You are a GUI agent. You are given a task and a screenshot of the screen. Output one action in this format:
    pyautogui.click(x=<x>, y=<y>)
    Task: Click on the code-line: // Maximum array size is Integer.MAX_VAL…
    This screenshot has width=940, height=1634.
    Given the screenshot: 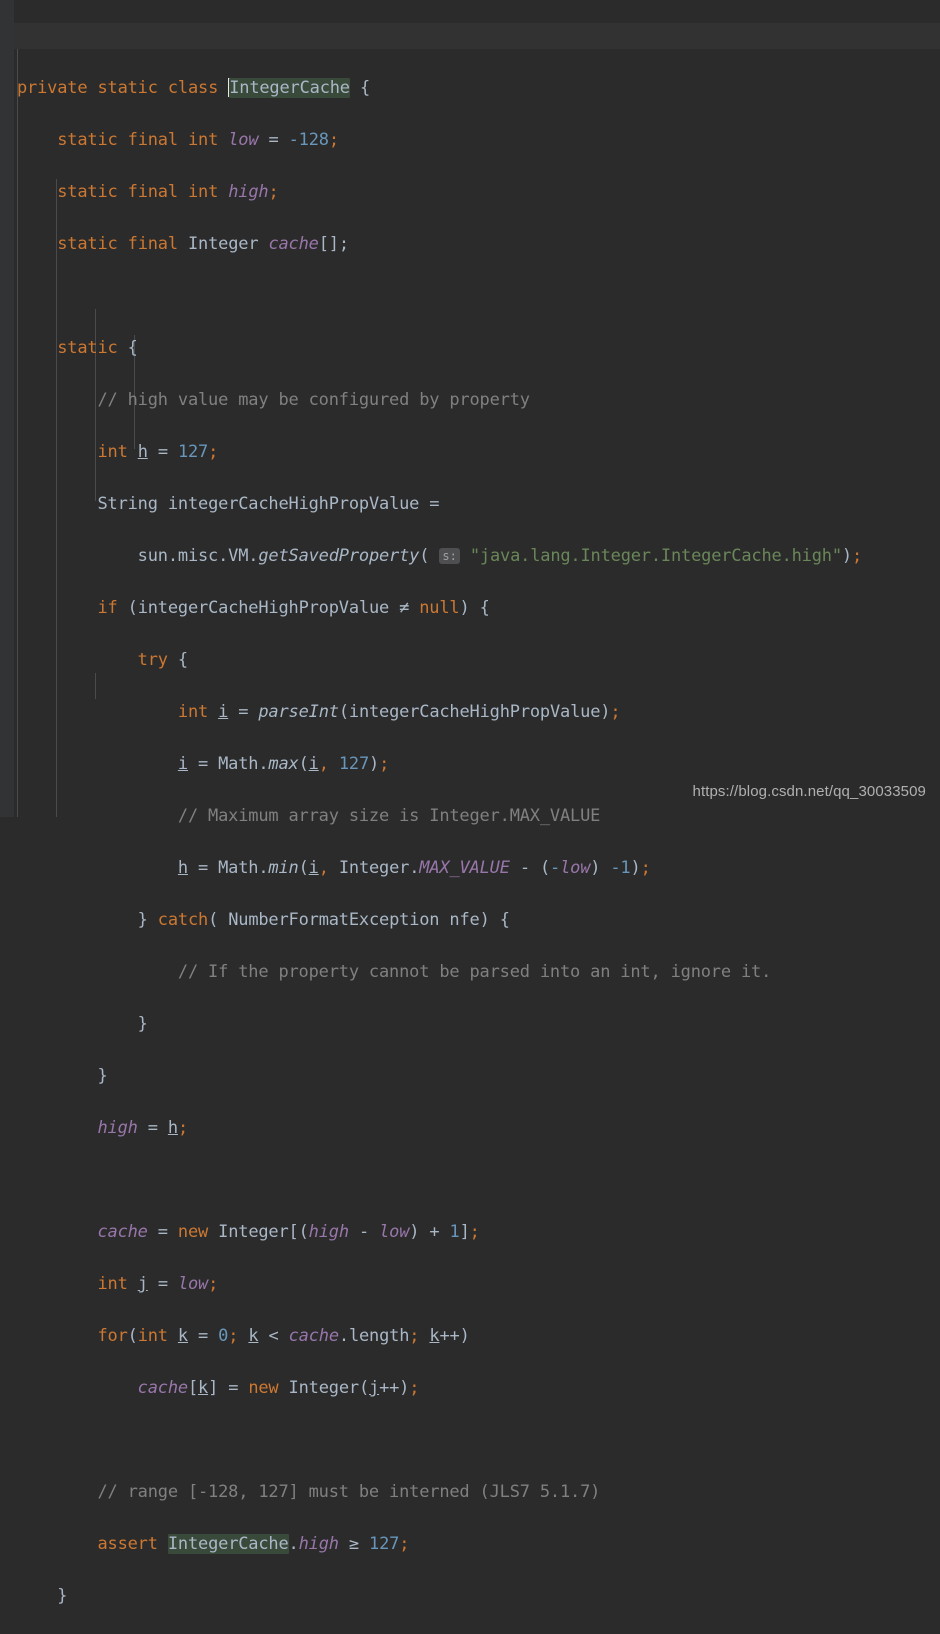 What is the action you would take?
    pyautogui.click(x=431, y=816)
    